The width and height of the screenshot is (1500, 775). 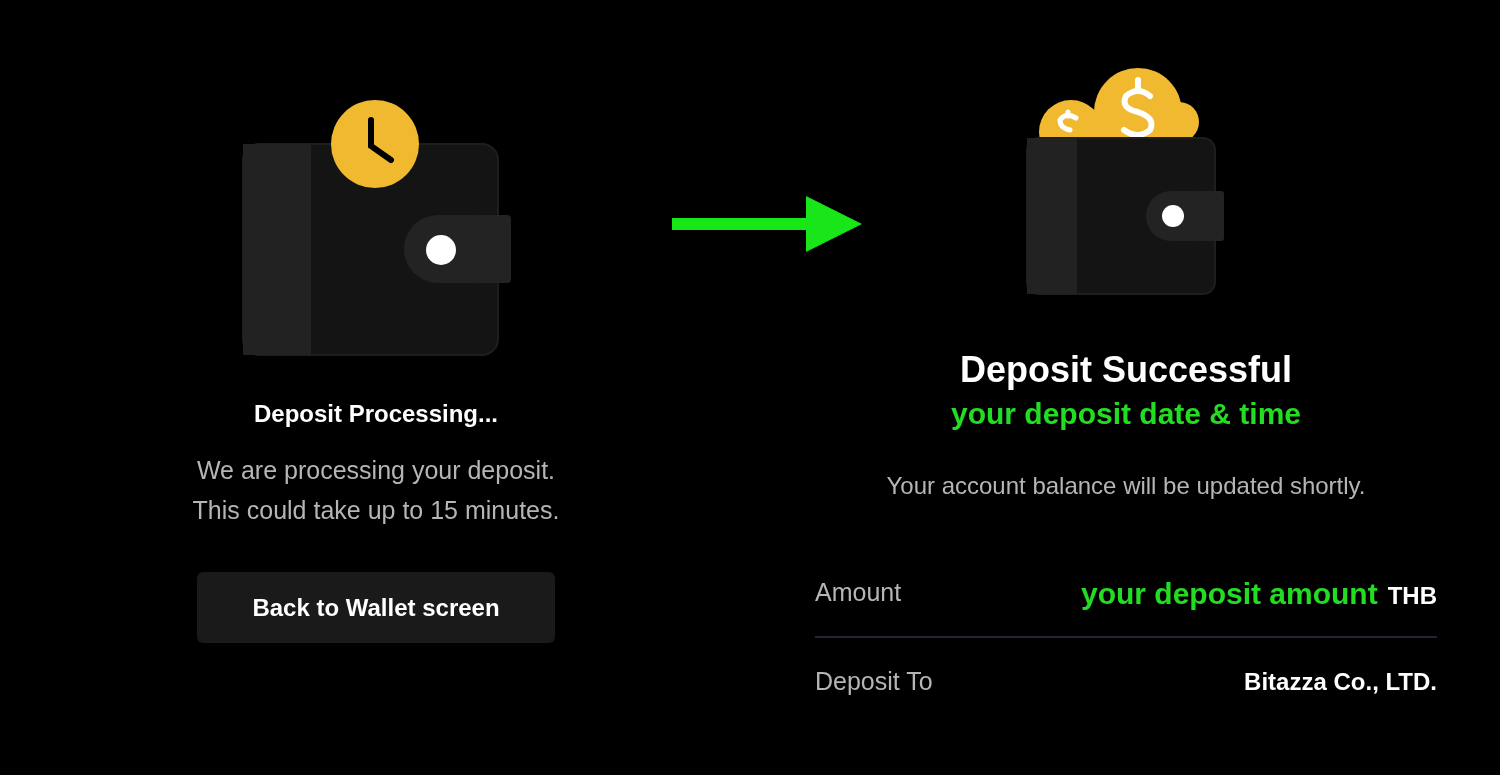 What do you see at coordinates (768, 224) in the screenshot?
I see `arrow-icon` at bounding box center [768, 224].